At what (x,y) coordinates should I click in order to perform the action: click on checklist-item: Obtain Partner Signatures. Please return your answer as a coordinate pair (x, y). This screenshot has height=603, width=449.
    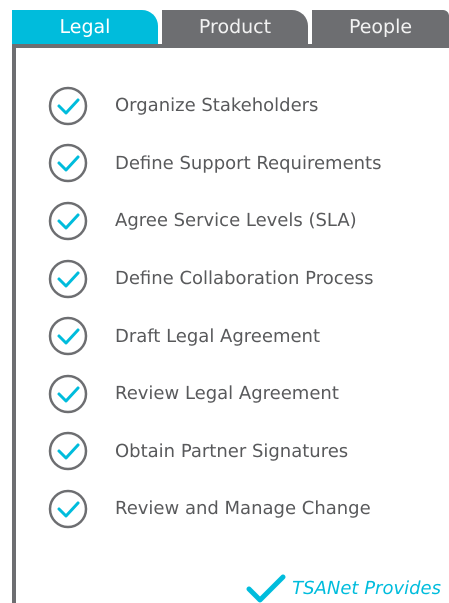
    Looking at the image, I should click on (231, 452).